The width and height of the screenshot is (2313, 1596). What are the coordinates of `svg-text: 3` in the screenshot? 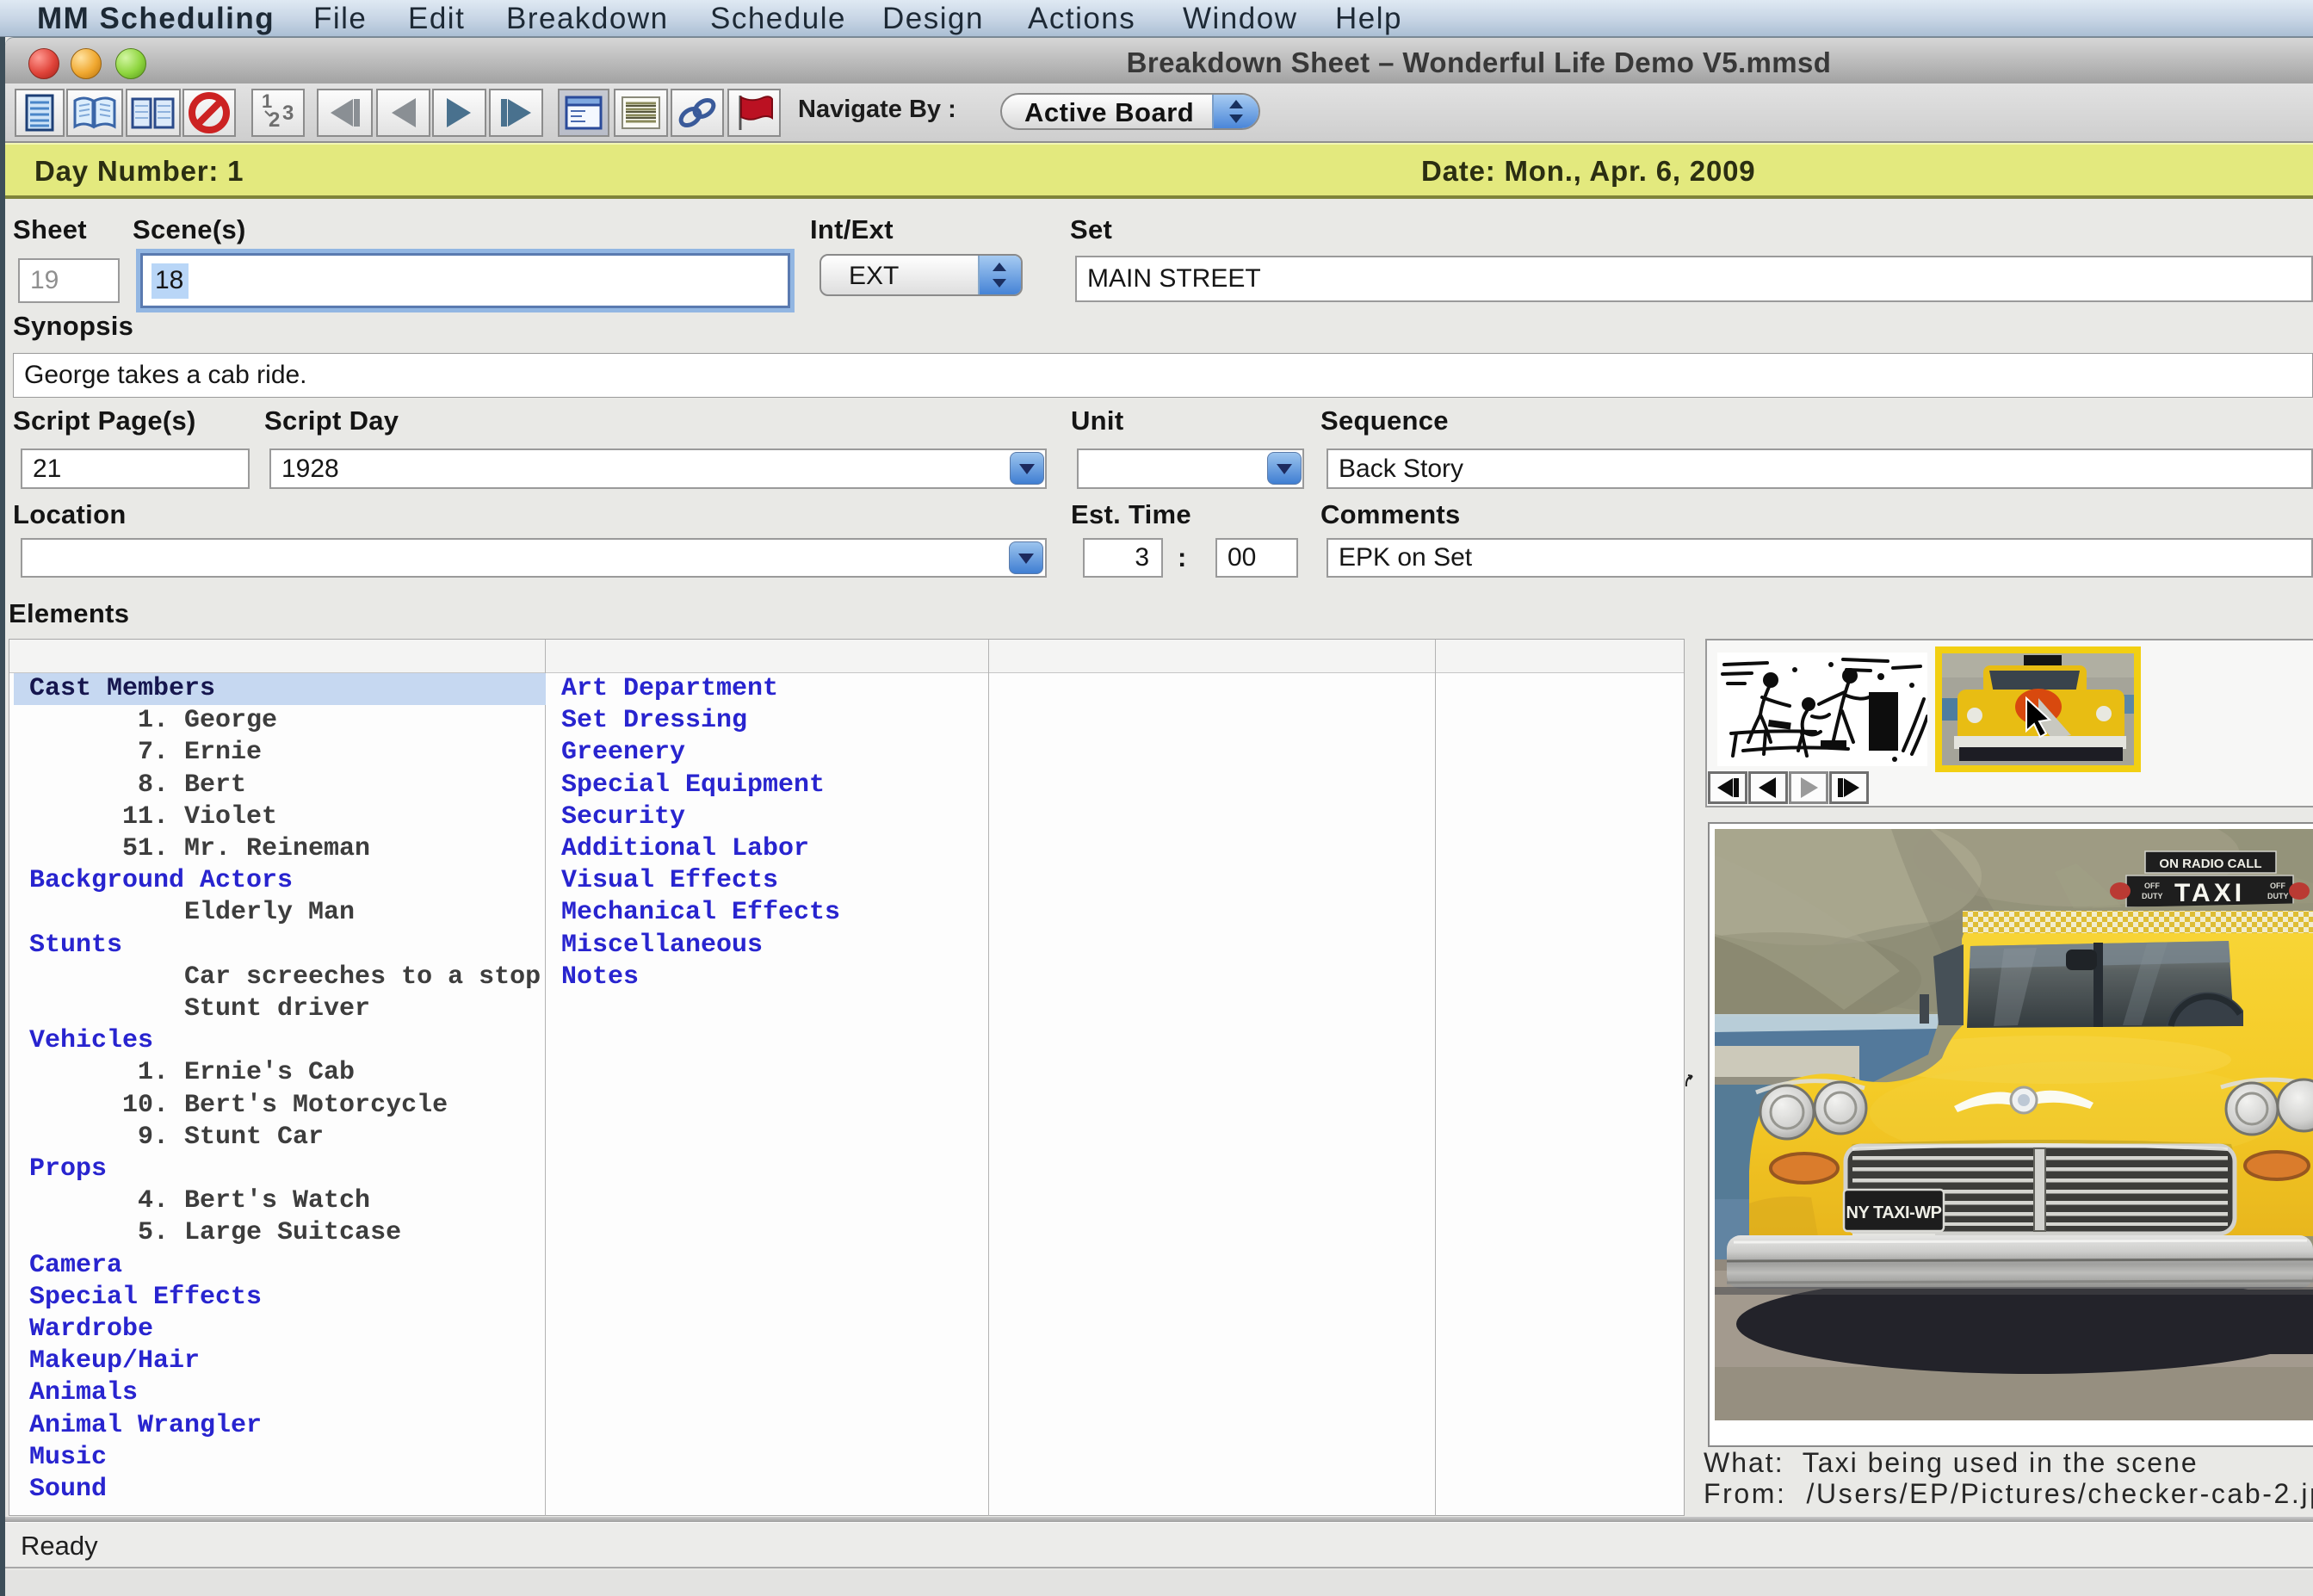 It's located at (288, 113).